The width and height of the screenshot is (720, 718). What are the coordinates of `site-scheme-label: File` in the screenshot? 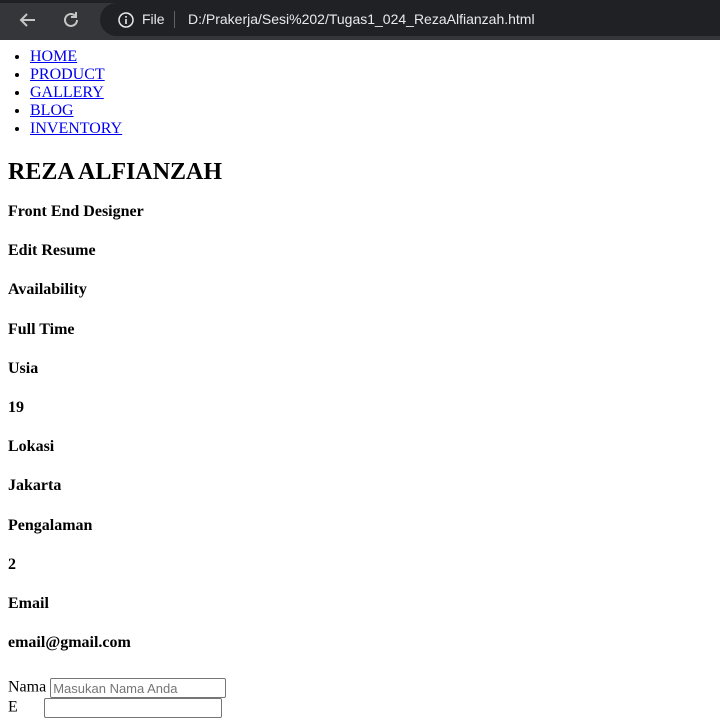 It's located at (153, 19).